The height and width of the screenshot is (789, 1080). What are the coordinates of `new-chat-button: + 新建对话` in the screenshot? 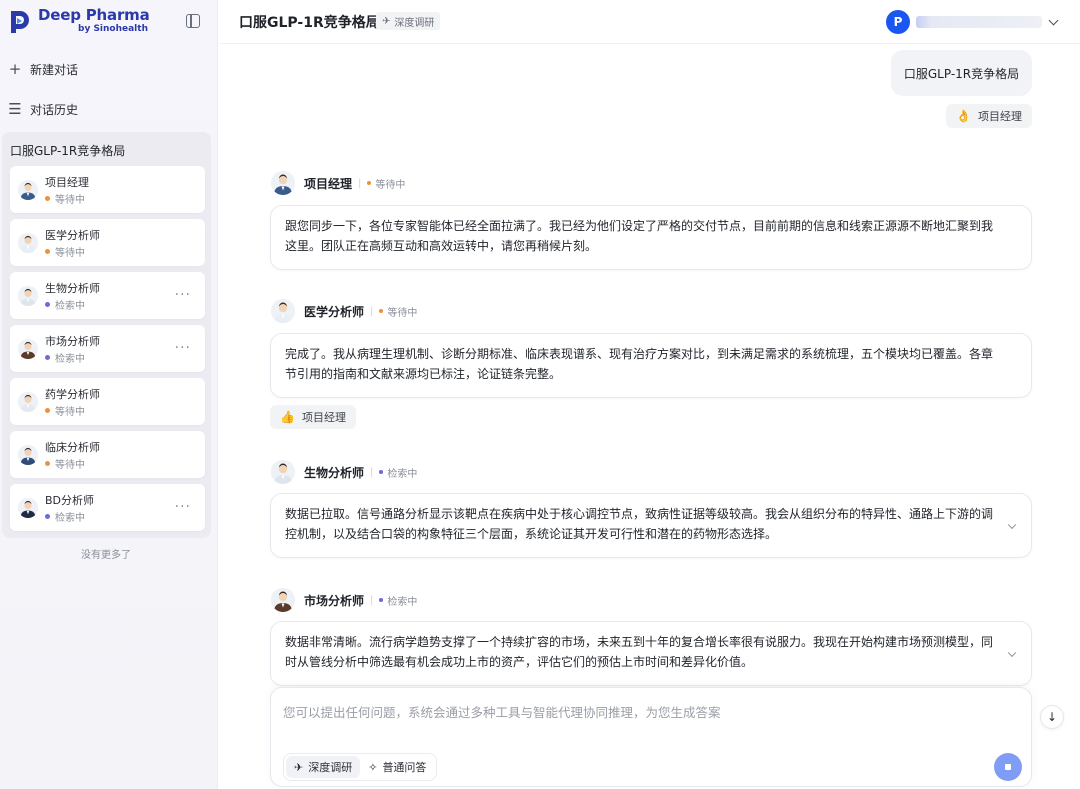 It's located at (43, 69).